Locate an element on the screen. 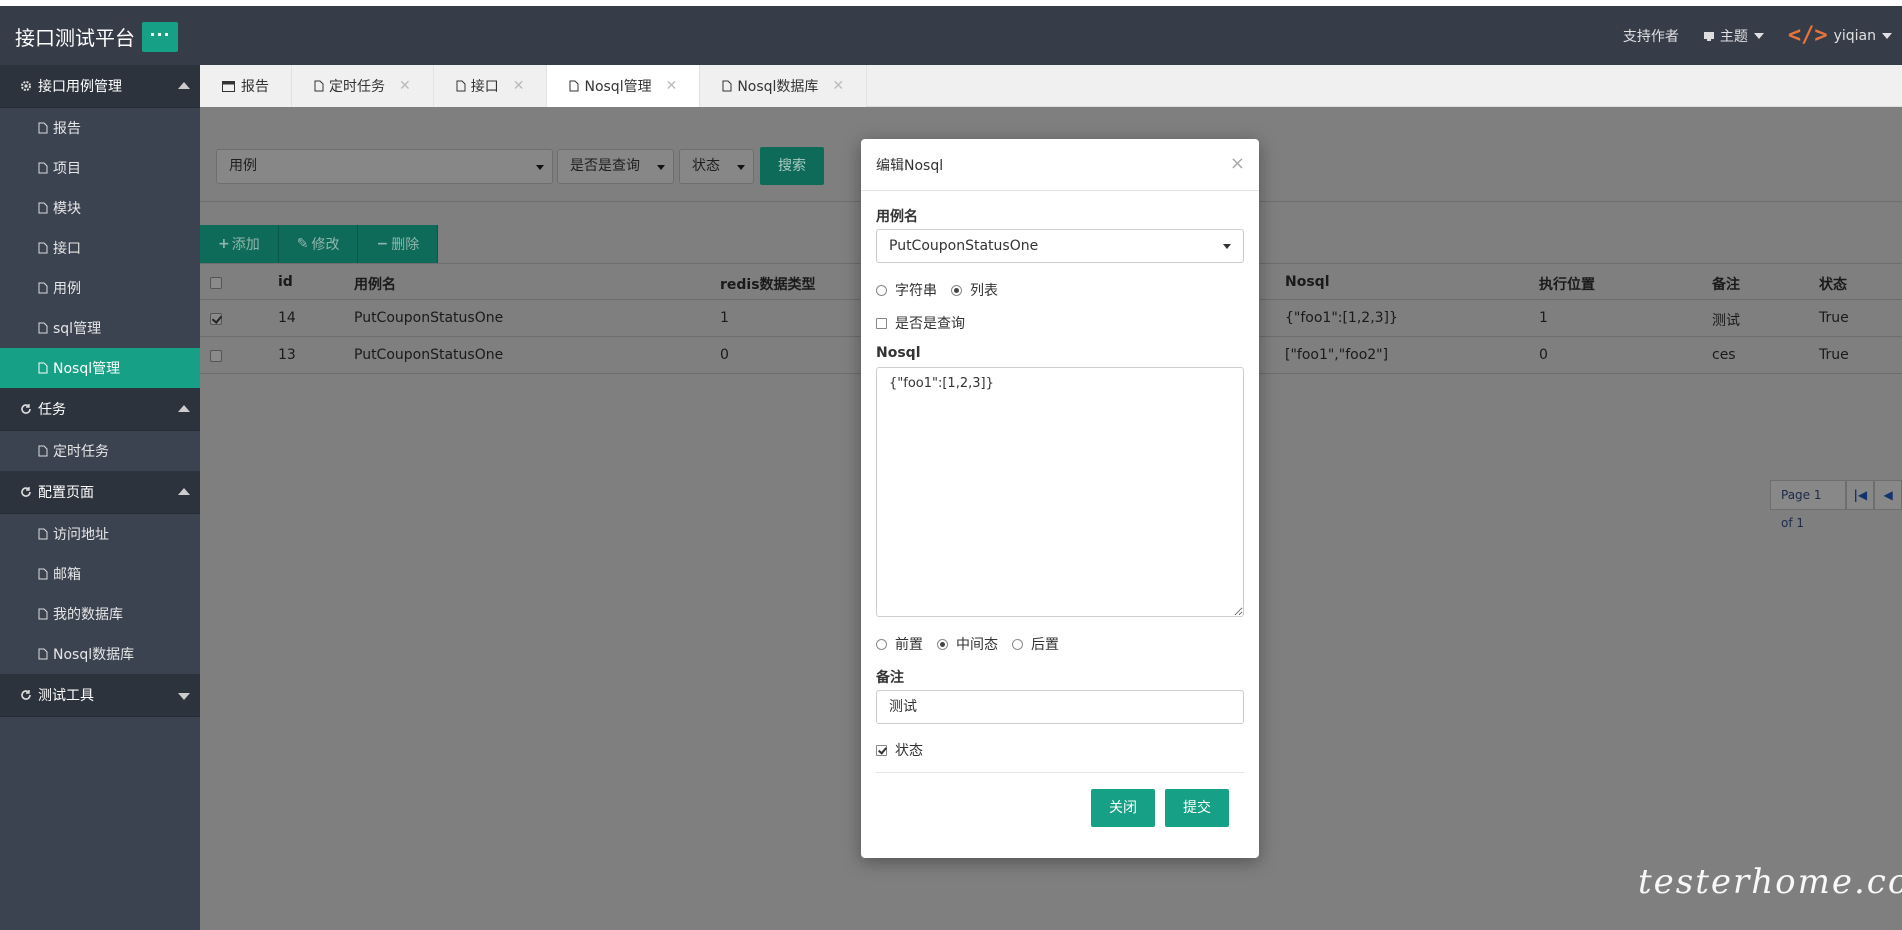 The image size is (1902, 930). delete-button: − 删除 is located at coordinates (398, 244).